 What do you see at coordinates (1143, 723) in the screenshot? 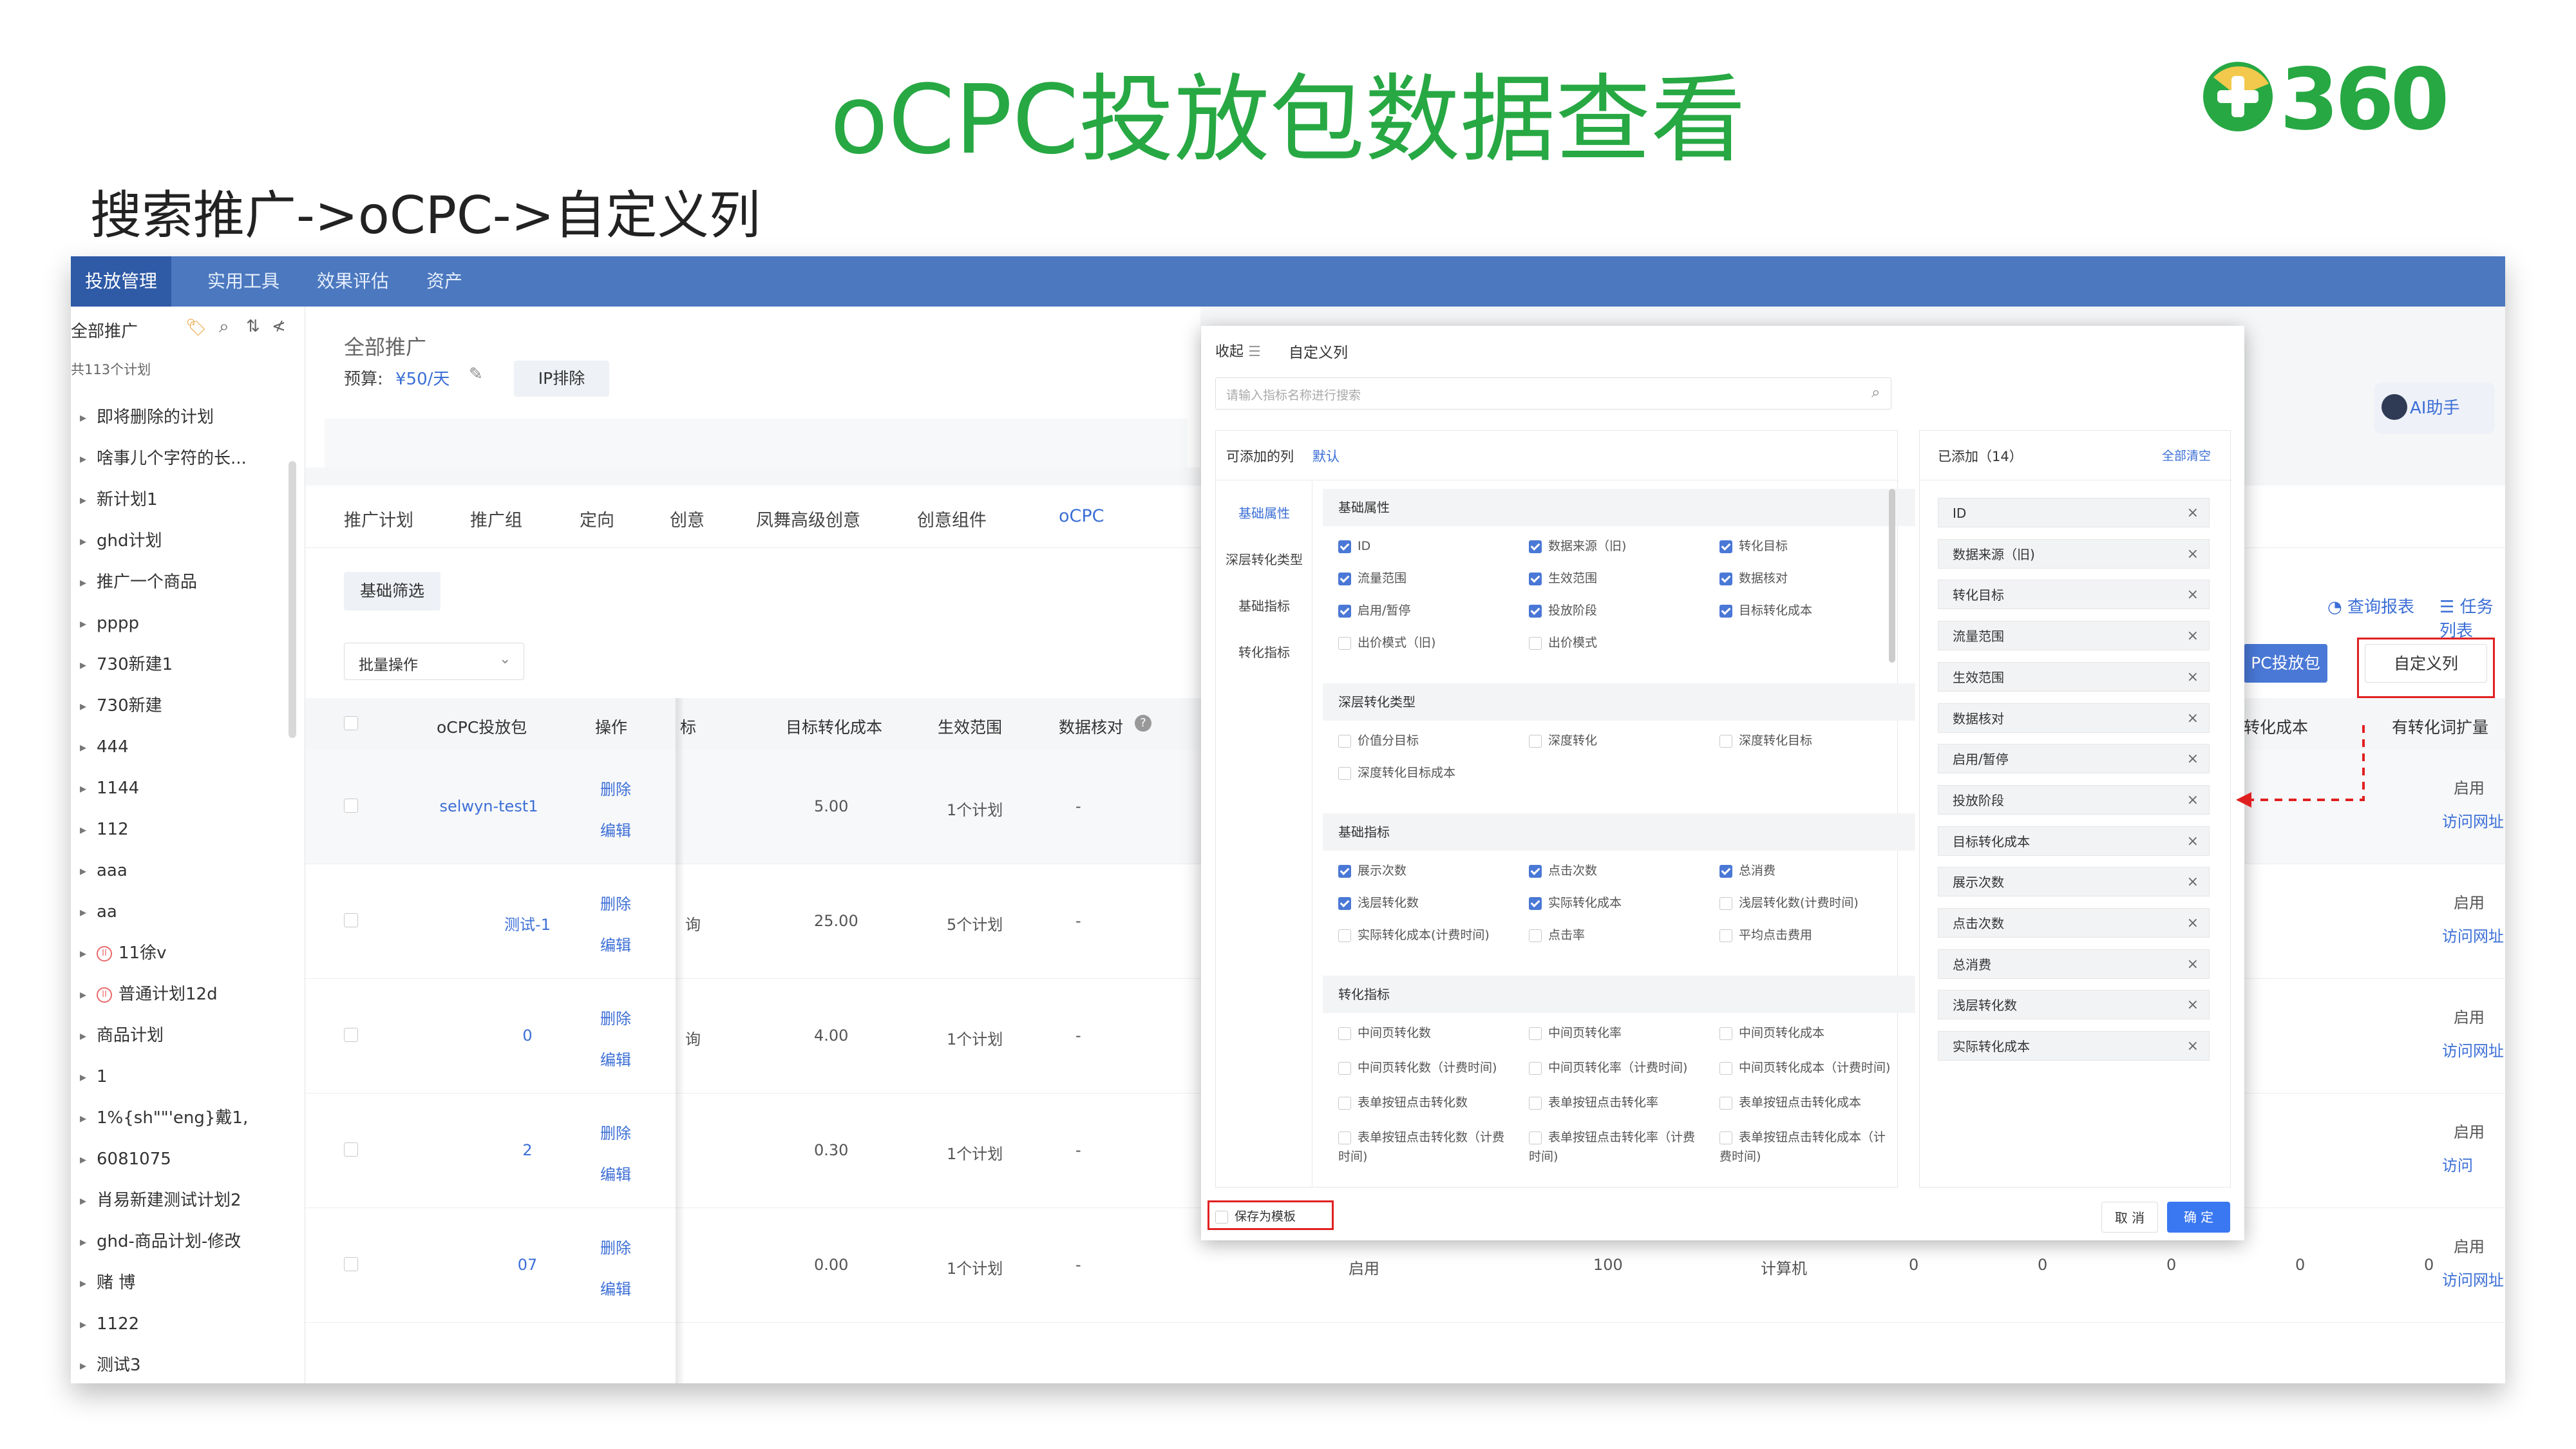
I see `help-icon: ?` at bounding box center [1143, 723].